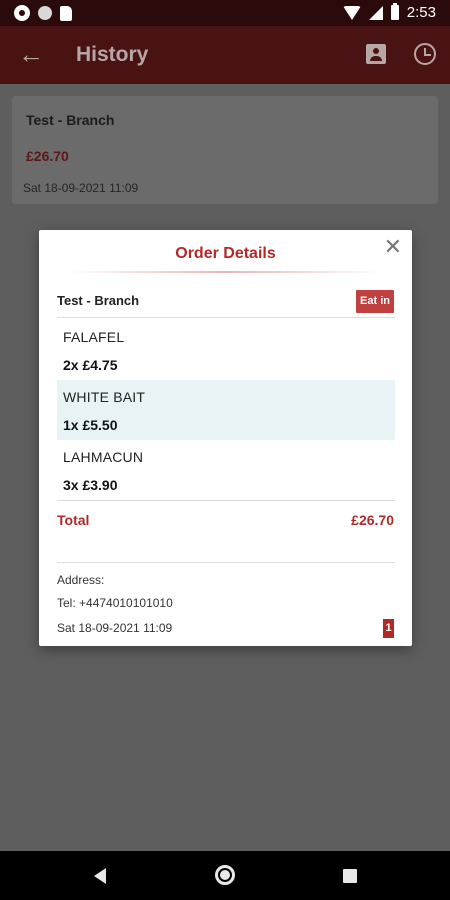 Image resolution: width=450 pixels, height=900 pixels. I want to click on navigation-bar, so click(225, 875).